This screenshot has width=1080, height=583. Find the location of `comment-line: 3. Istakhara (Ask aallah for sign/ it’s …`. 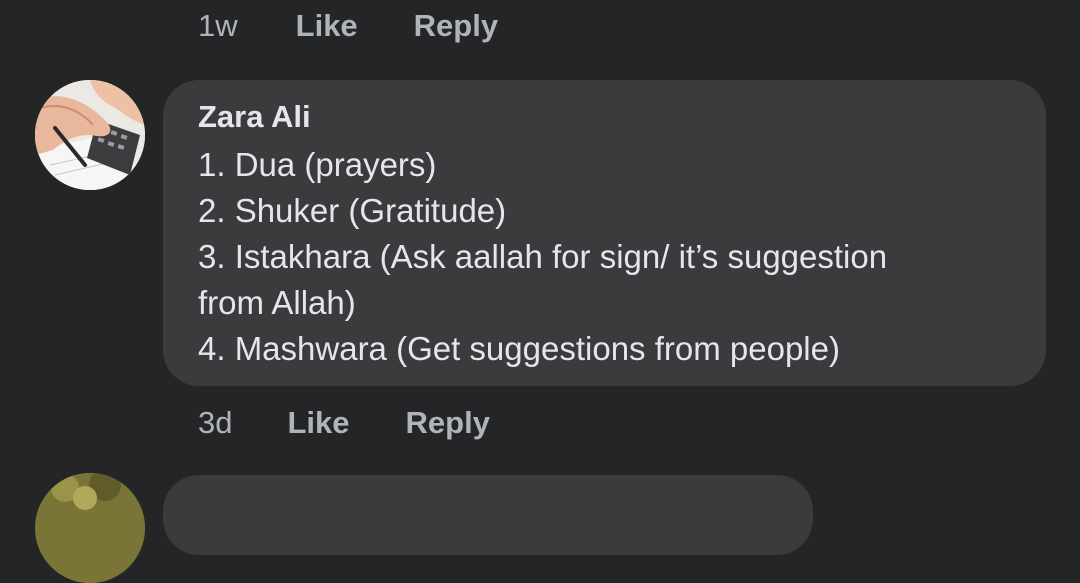

comment-line: 3. Istakhara (Ask aallah for sign/ it’s … is located at coordinates (543, 256).